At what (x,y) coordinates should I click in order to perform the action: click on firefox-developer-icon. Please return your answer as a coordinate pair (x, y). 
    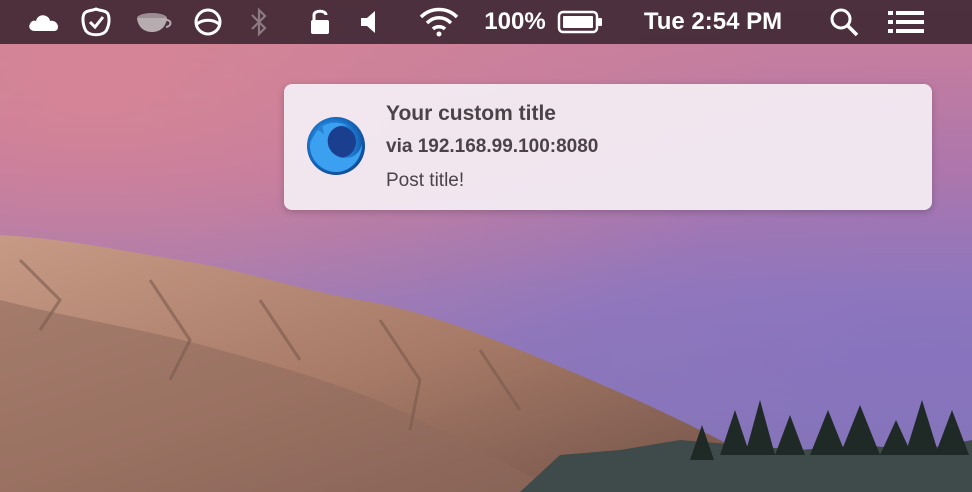
    Looking at the image, I should click on (336, 146).